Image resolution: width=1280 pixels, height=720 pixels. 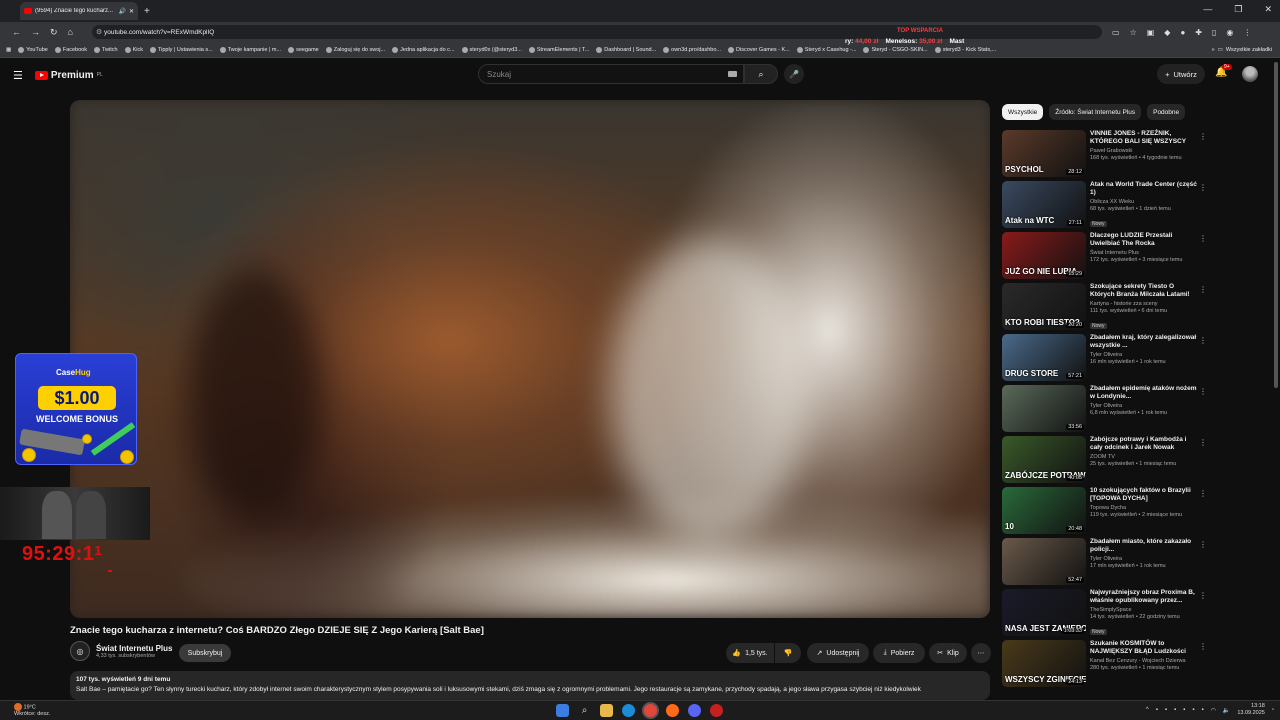 What do you see at coordinates (16, 32) in the screenshot?
I see `back-icon: ←` at bounding box center [16, 32].